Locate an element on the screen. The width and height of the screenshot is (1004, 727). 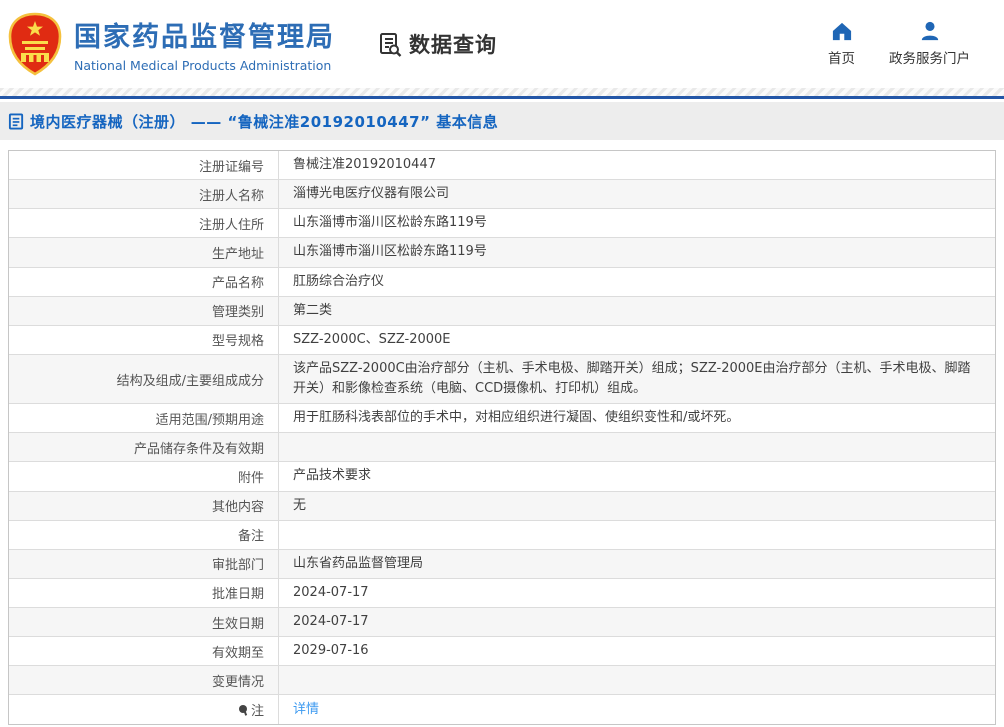
row-value: 无 is located at coordinates (300, 505).